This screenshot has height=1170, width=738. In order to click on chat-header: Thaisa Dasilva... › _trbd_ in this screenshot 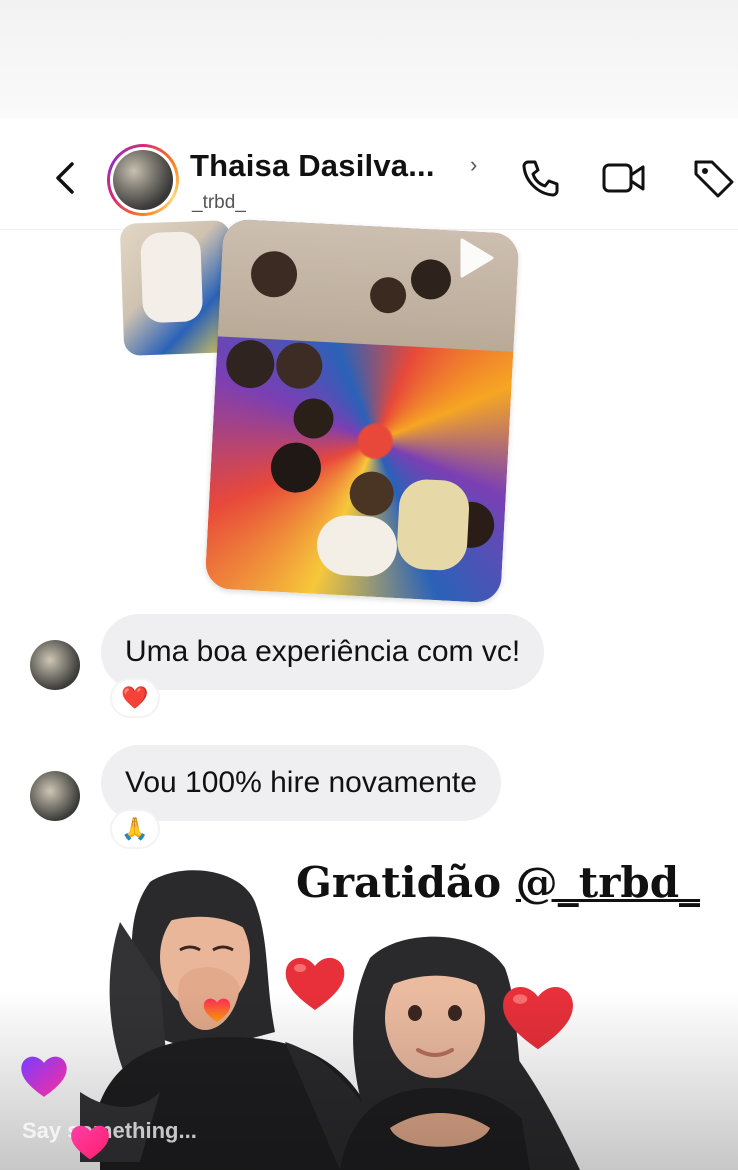, I will do `click(369, 174)`.